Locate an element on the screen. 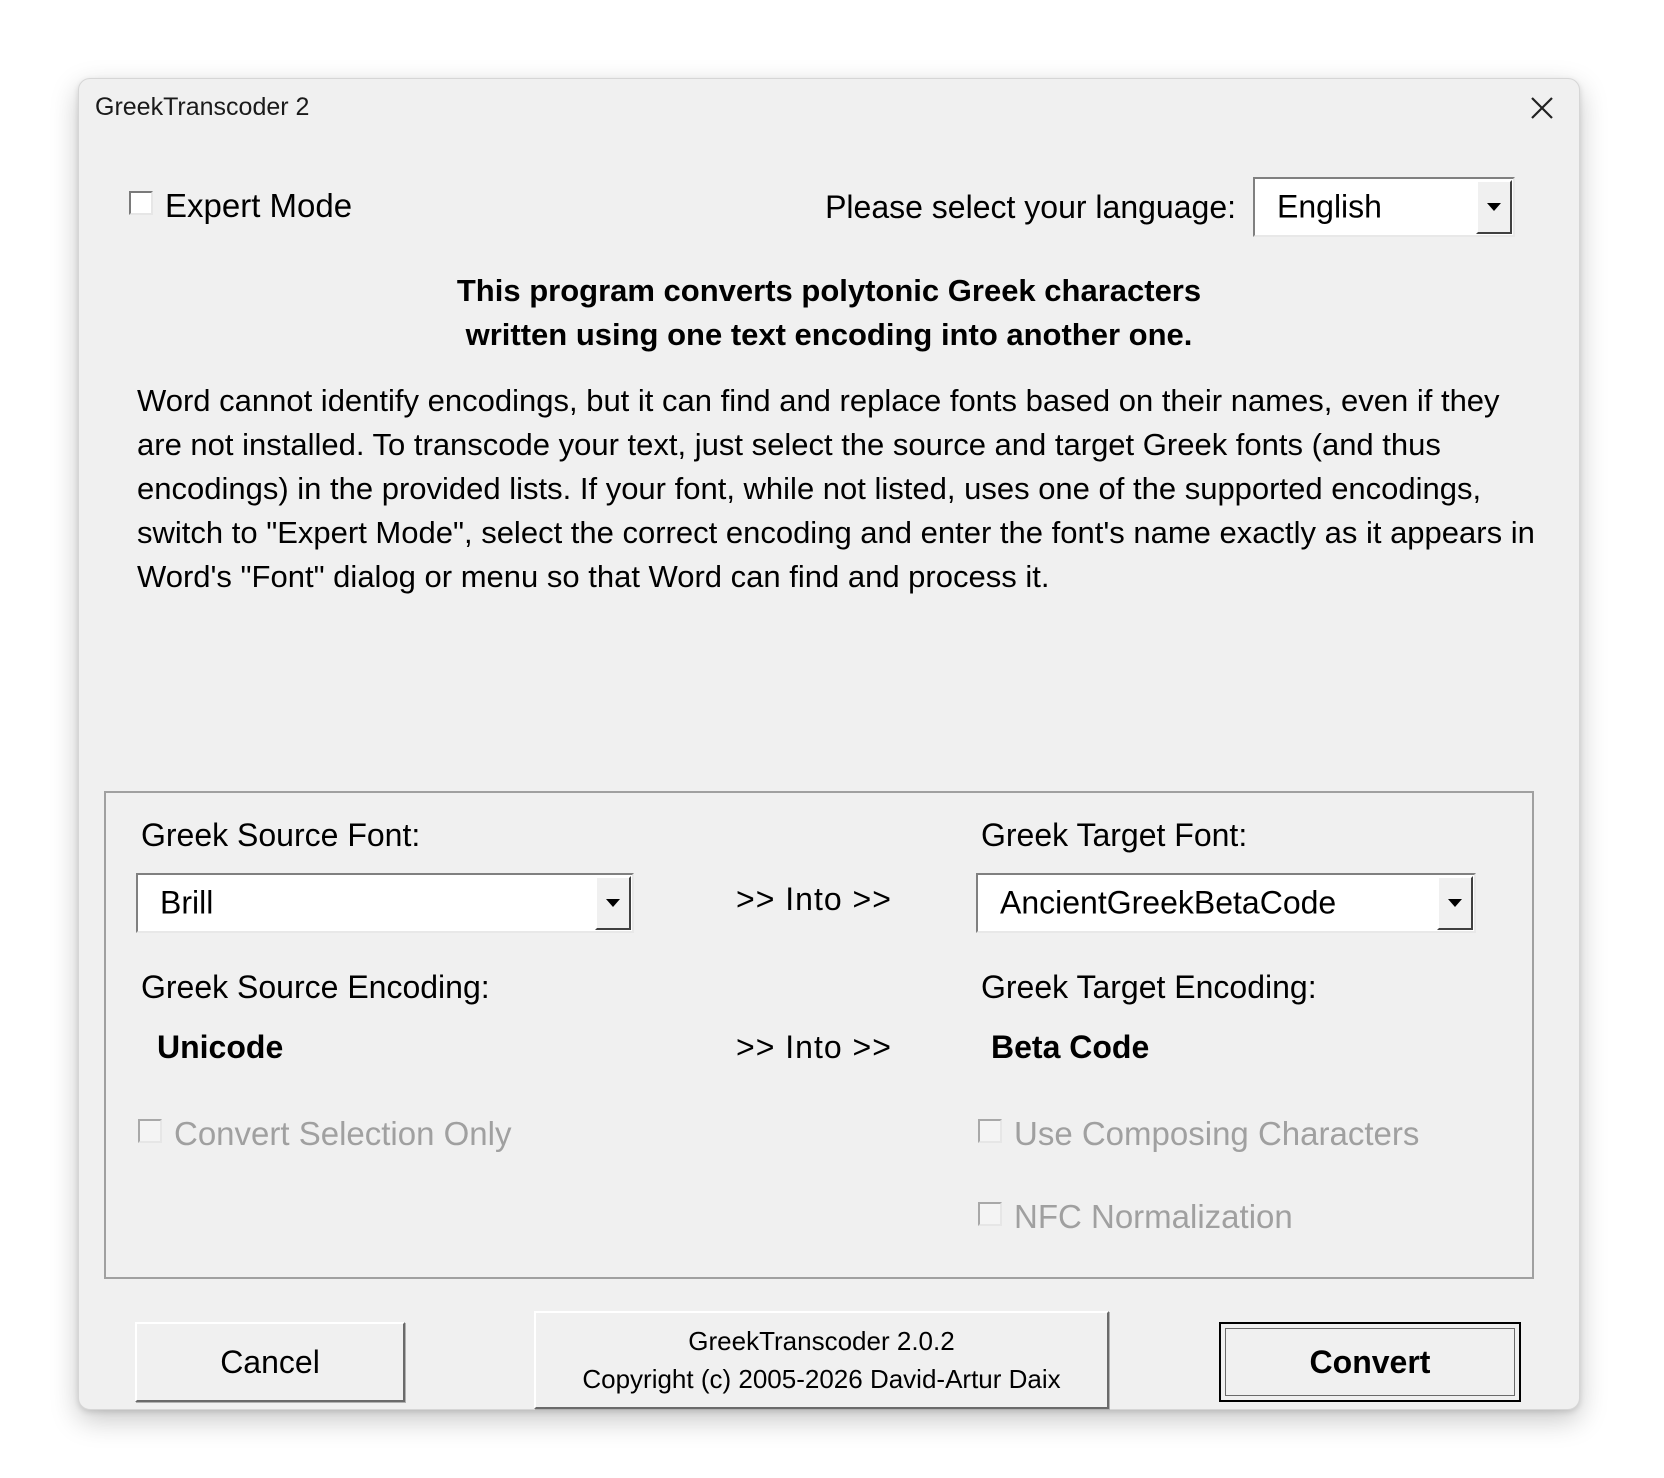 The width and height of the screenshot is (1664, 1478). target-encoding-label: Greek Target Encoding: is located at coordinates (1149, 987).